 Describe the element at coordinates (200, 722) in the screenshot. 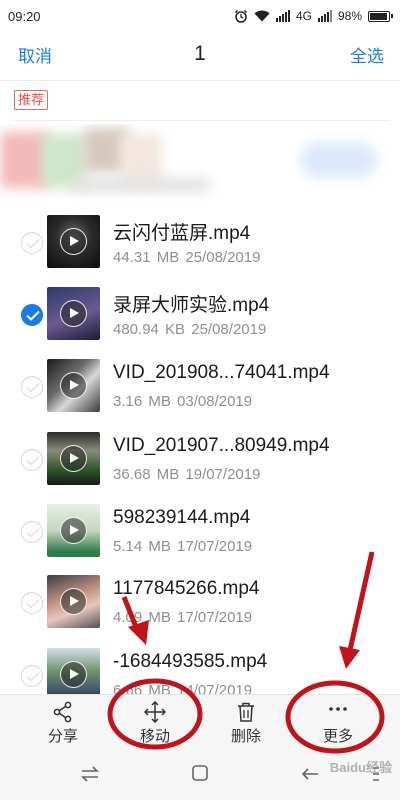

I see `bottom-action-bar: 分享 移动 删除 更多` at that location.